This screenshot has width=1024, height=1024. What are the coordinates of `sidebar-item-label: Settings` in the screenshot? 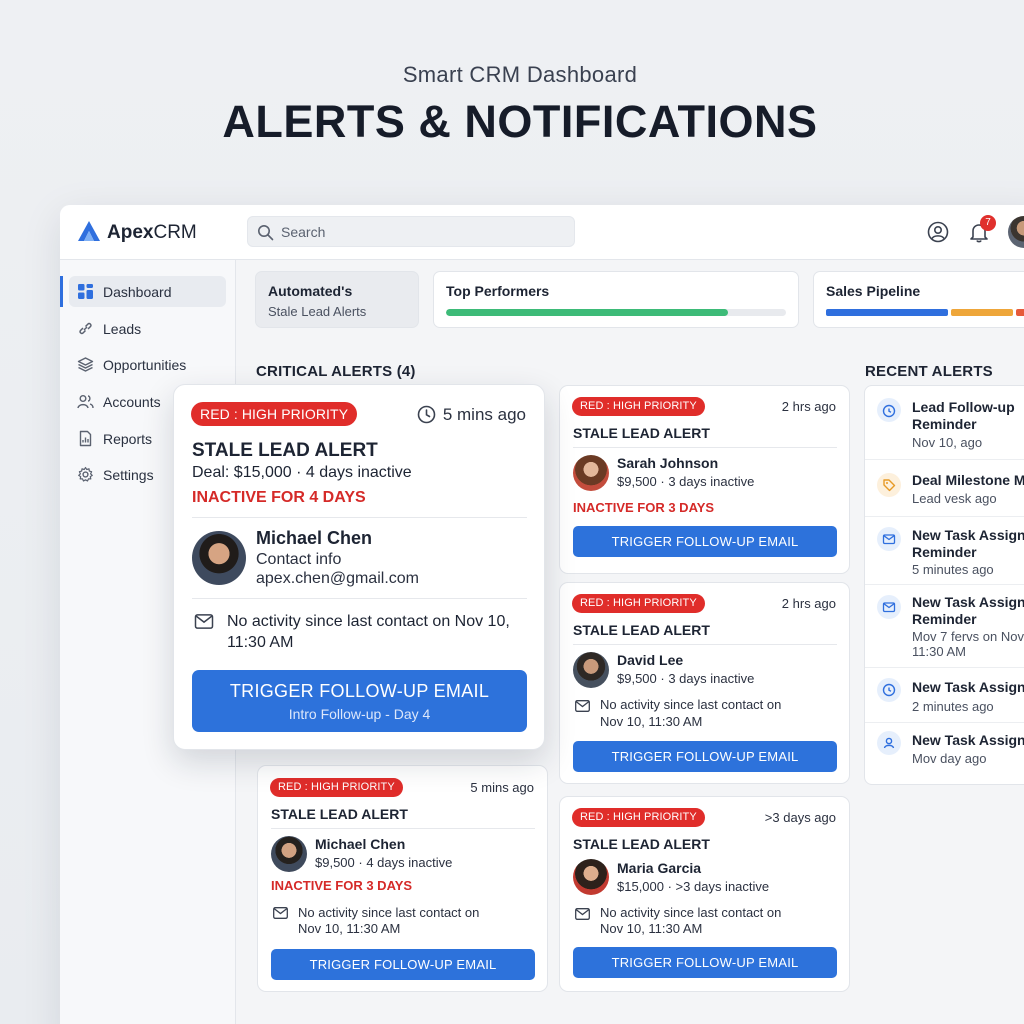 It's located at (128, 475).